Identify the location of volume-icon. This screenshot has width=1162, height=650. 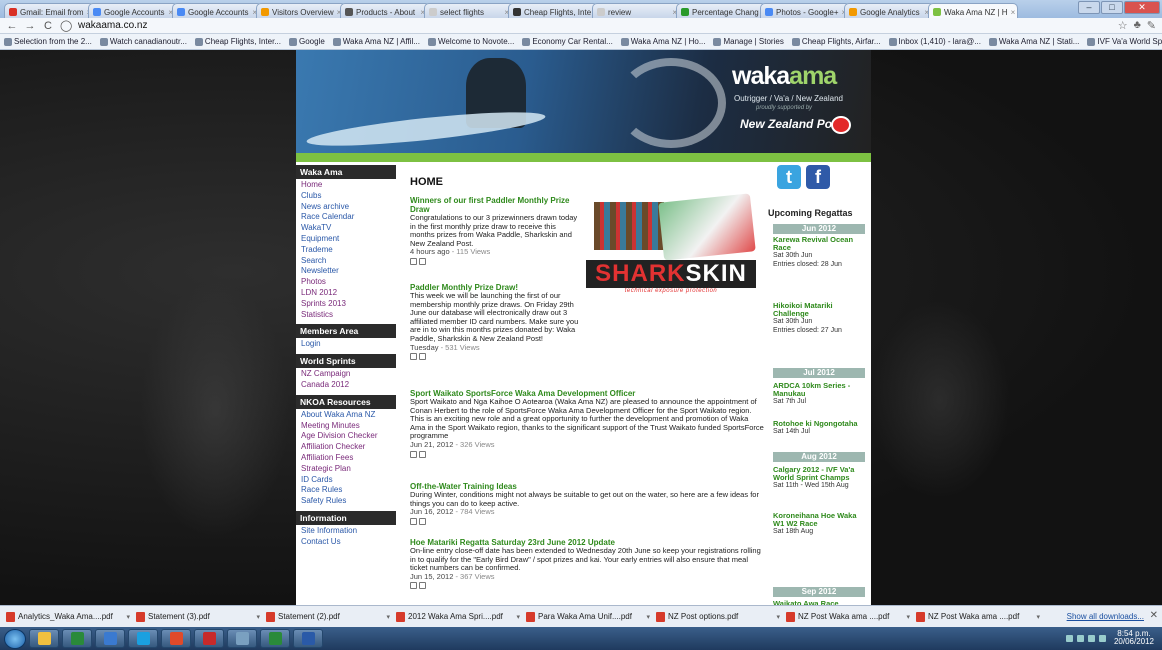
(1080, 638).